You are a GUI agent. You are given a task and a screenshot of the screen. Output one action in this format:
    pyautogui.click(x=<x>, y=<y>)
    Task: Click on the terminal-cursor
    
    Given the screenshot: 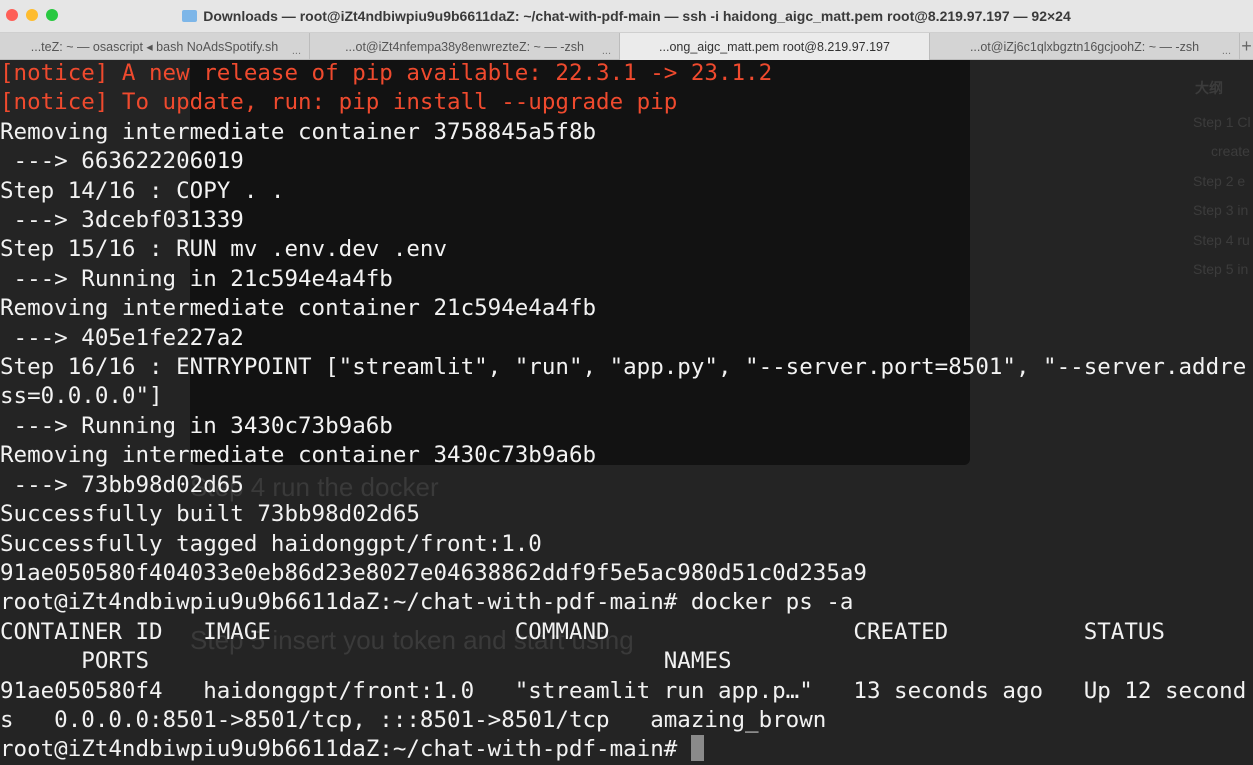 What is the action you would take?
    pyautogui.click(x=697, y=748)
    